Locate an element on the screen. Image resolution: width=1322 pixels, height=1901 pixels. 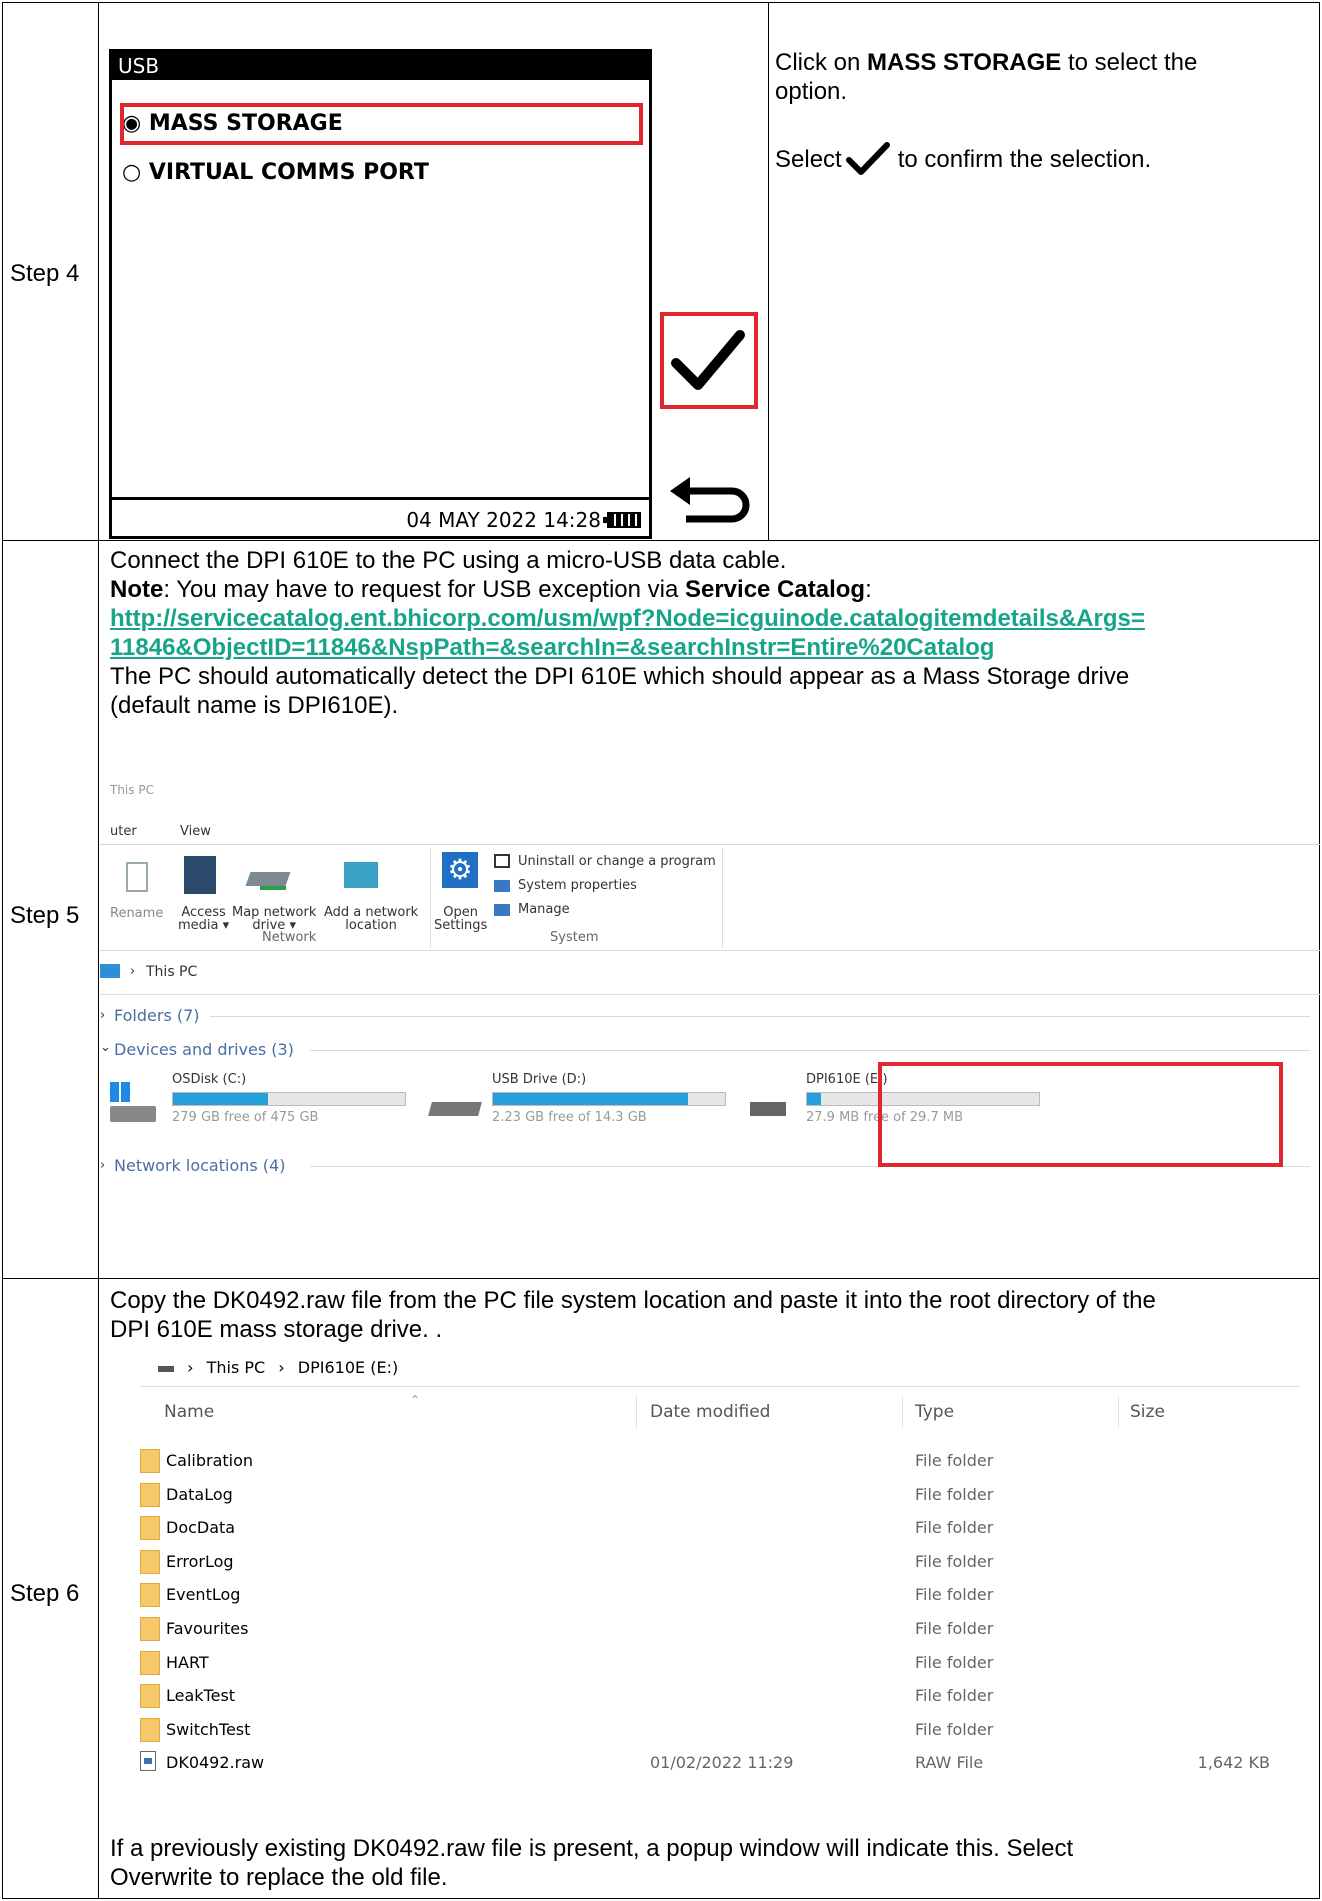
table-row: Calibration File folder is located at coordinates (705, 1461).